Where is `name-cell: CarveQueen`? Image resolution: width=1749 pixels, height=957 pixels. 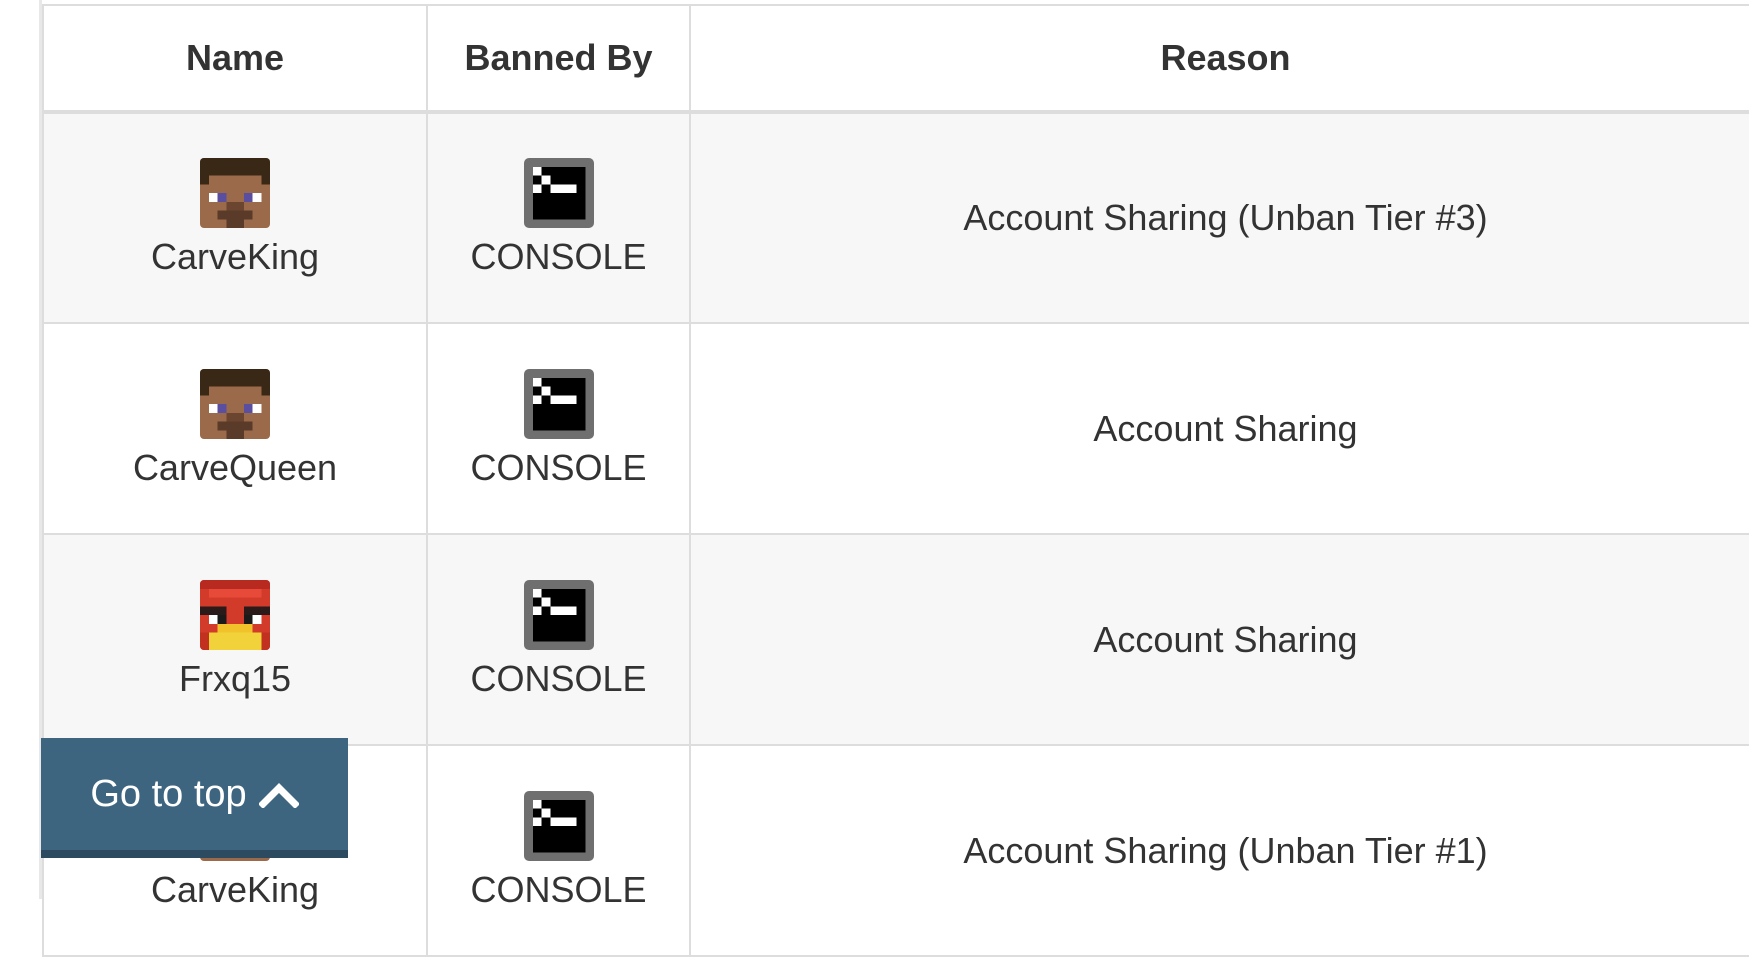
name-cell: CarveQueen is located at coordinates (235, 428).